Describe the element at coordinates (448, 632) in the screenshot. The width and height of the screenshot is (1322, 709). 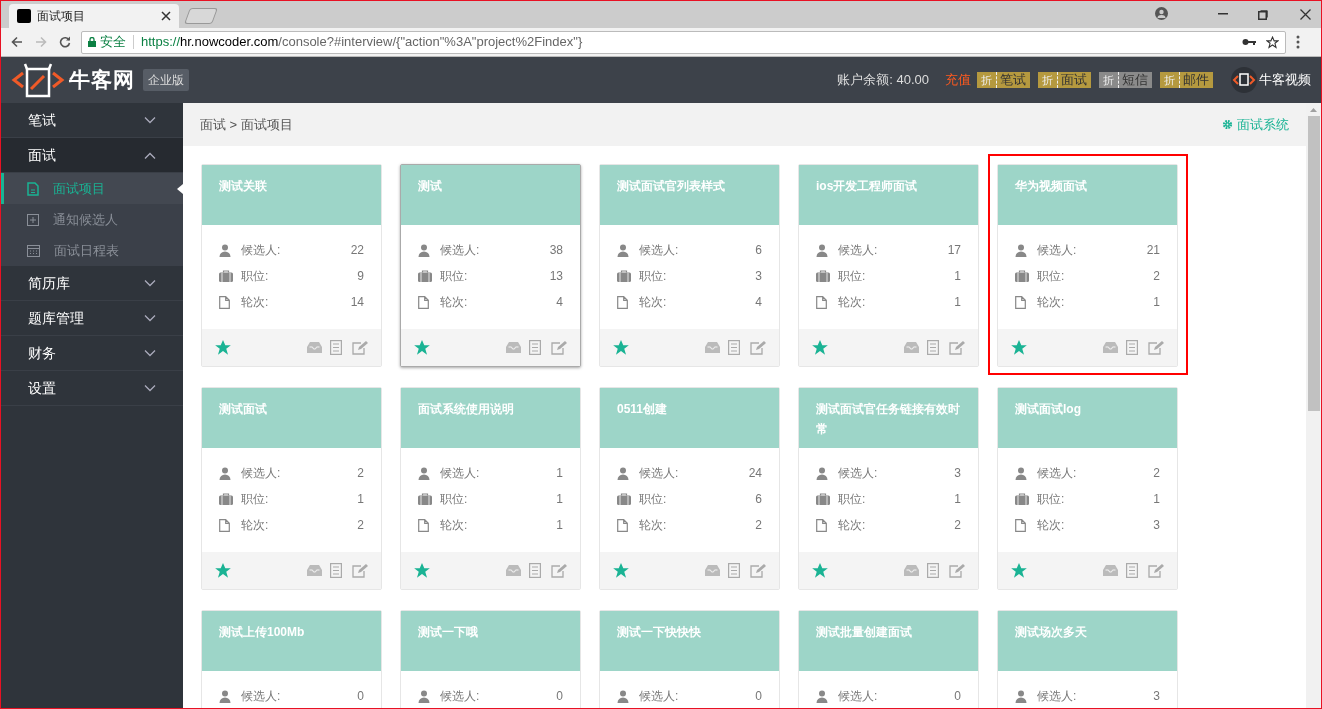
I see `card-title: 测试一下哦` at that location.